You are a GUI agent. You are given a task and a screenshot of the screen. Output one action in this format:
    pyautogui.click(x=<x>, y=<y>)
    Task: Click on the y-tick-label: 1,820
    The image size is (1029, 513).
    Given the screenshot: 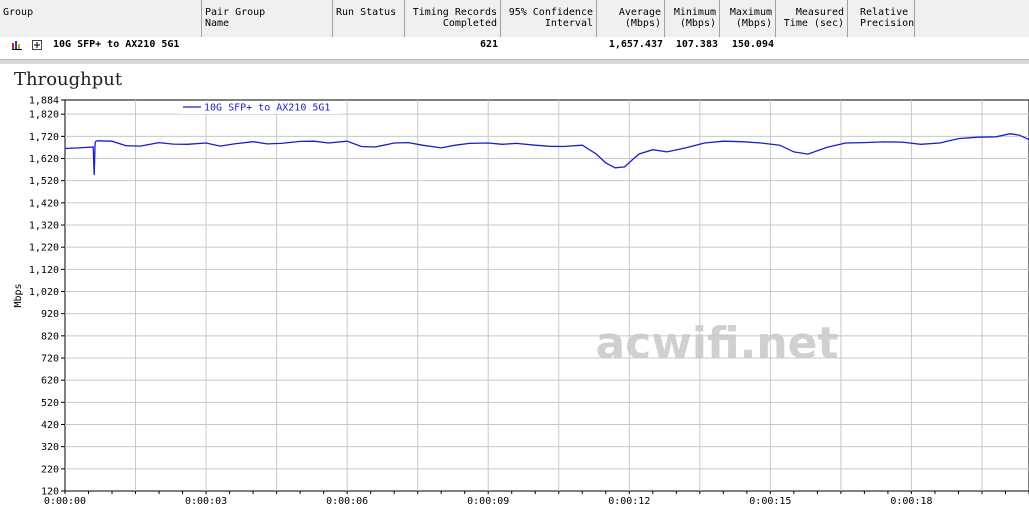 What is the action you would take?
    pyautogui.click(x=44, y=115)
    